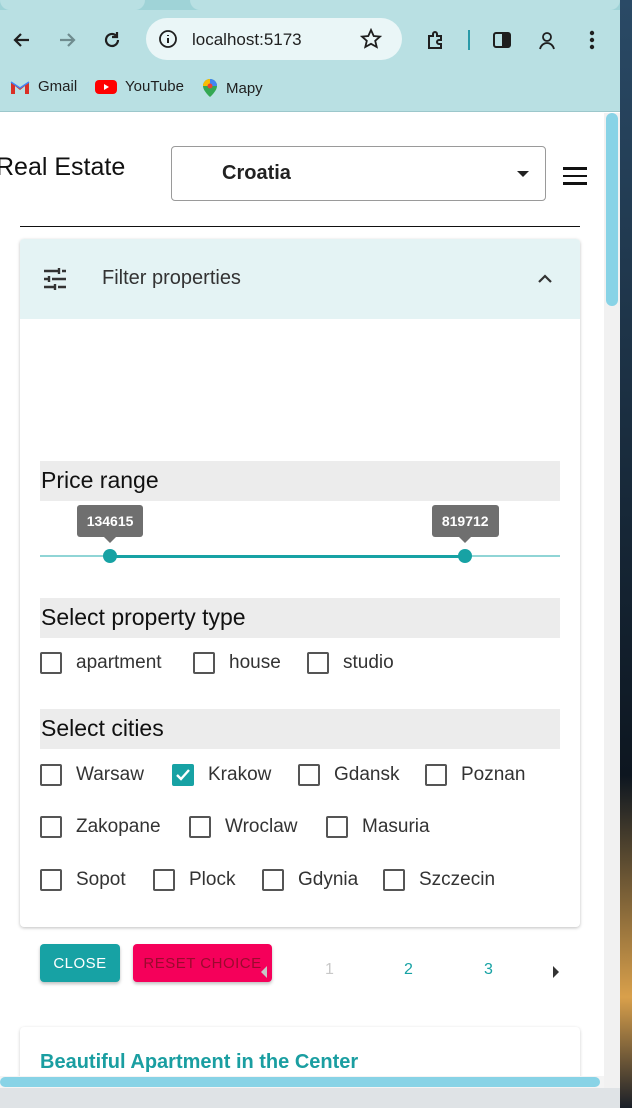 Image resolution: width=632 pixels, height=1108 pixels. I want to click on reset-choice-button: RESET CHOICE, so click(202, 963).